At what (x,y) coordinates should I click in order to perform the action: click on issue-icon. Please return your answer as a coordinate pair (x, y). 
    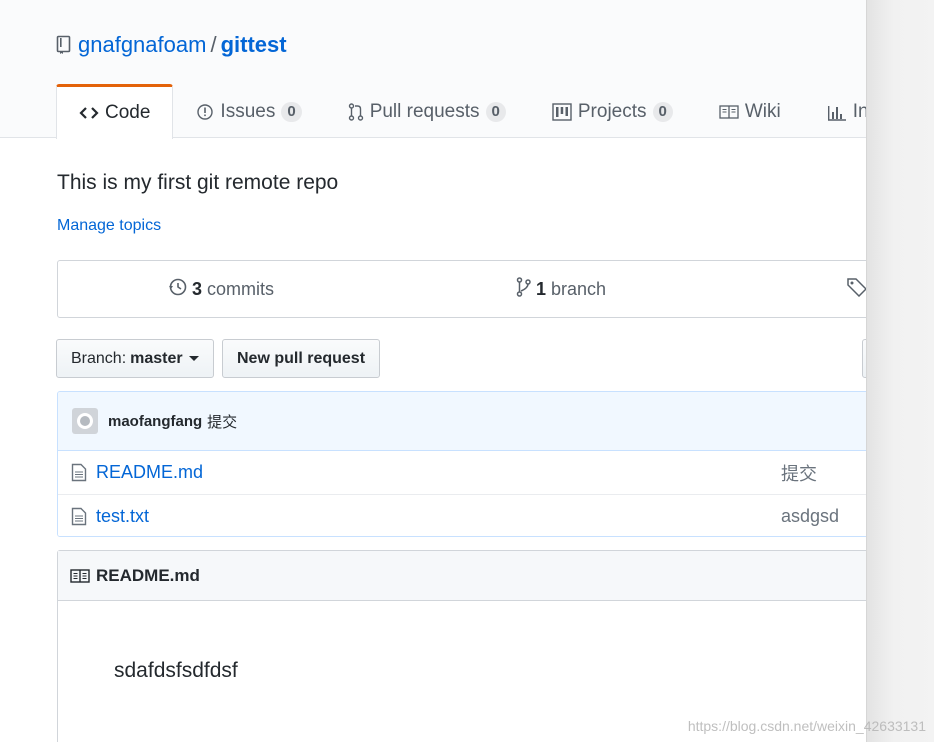
    Looking at the image, I should click on (205, 112).